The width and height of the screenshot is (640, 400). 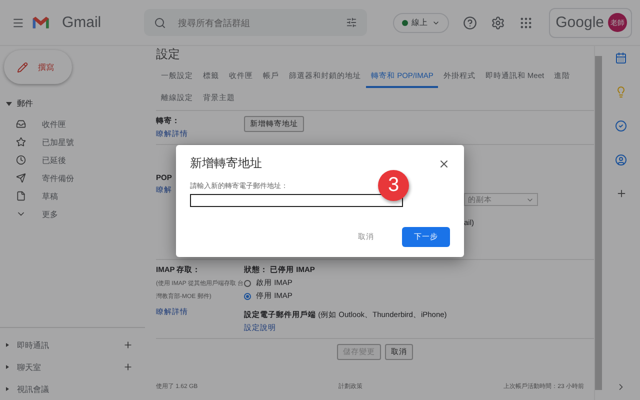 What do you see at coordinates (160, 22) in the screenshot?
I see `search-icon` at bounding box center [160, 22].